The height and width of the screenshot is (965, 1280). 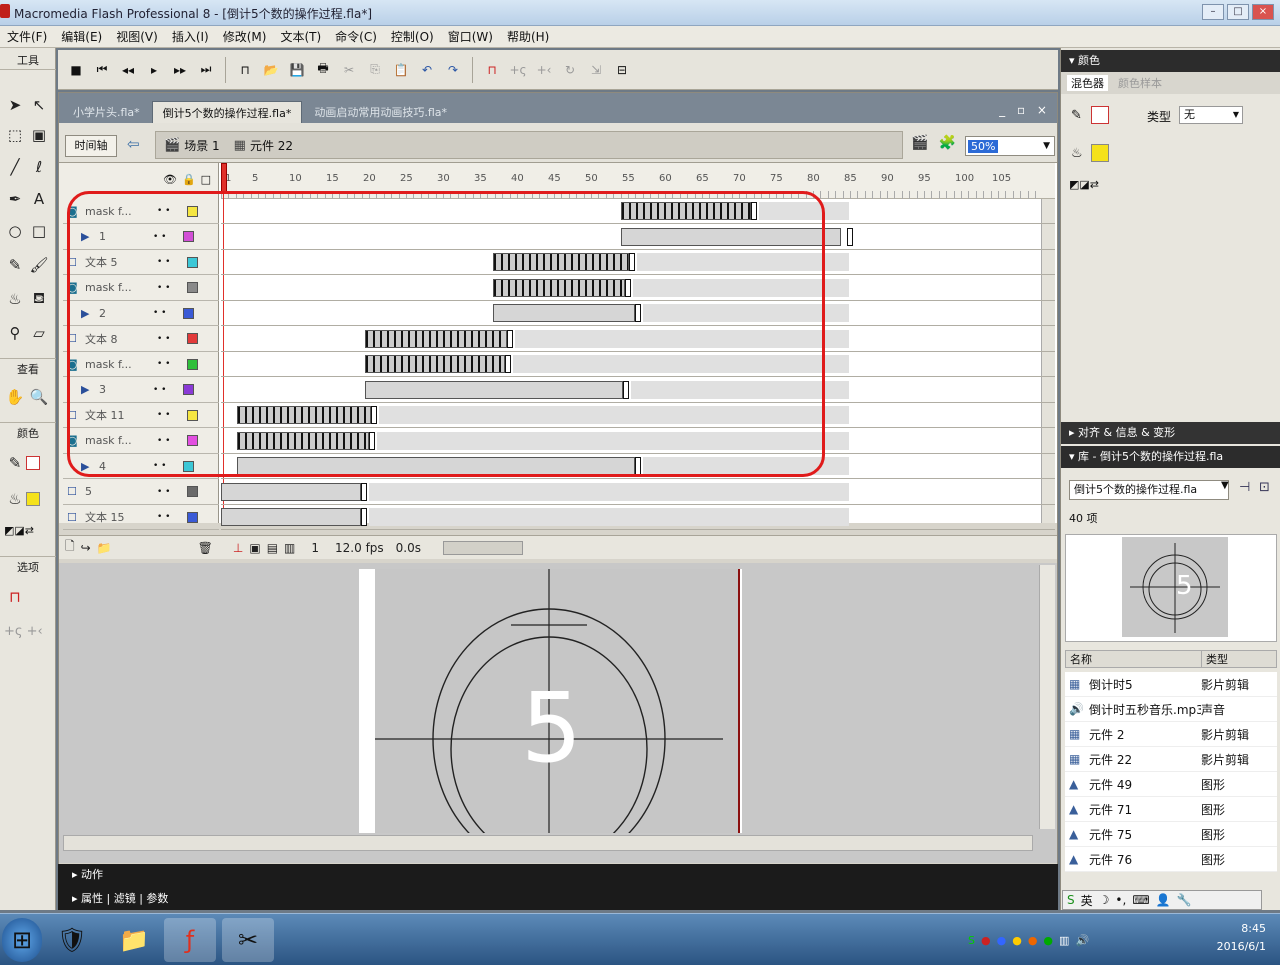 I want to click on stroke-pencil-icon: ✎, so click(x=1076, y=115).